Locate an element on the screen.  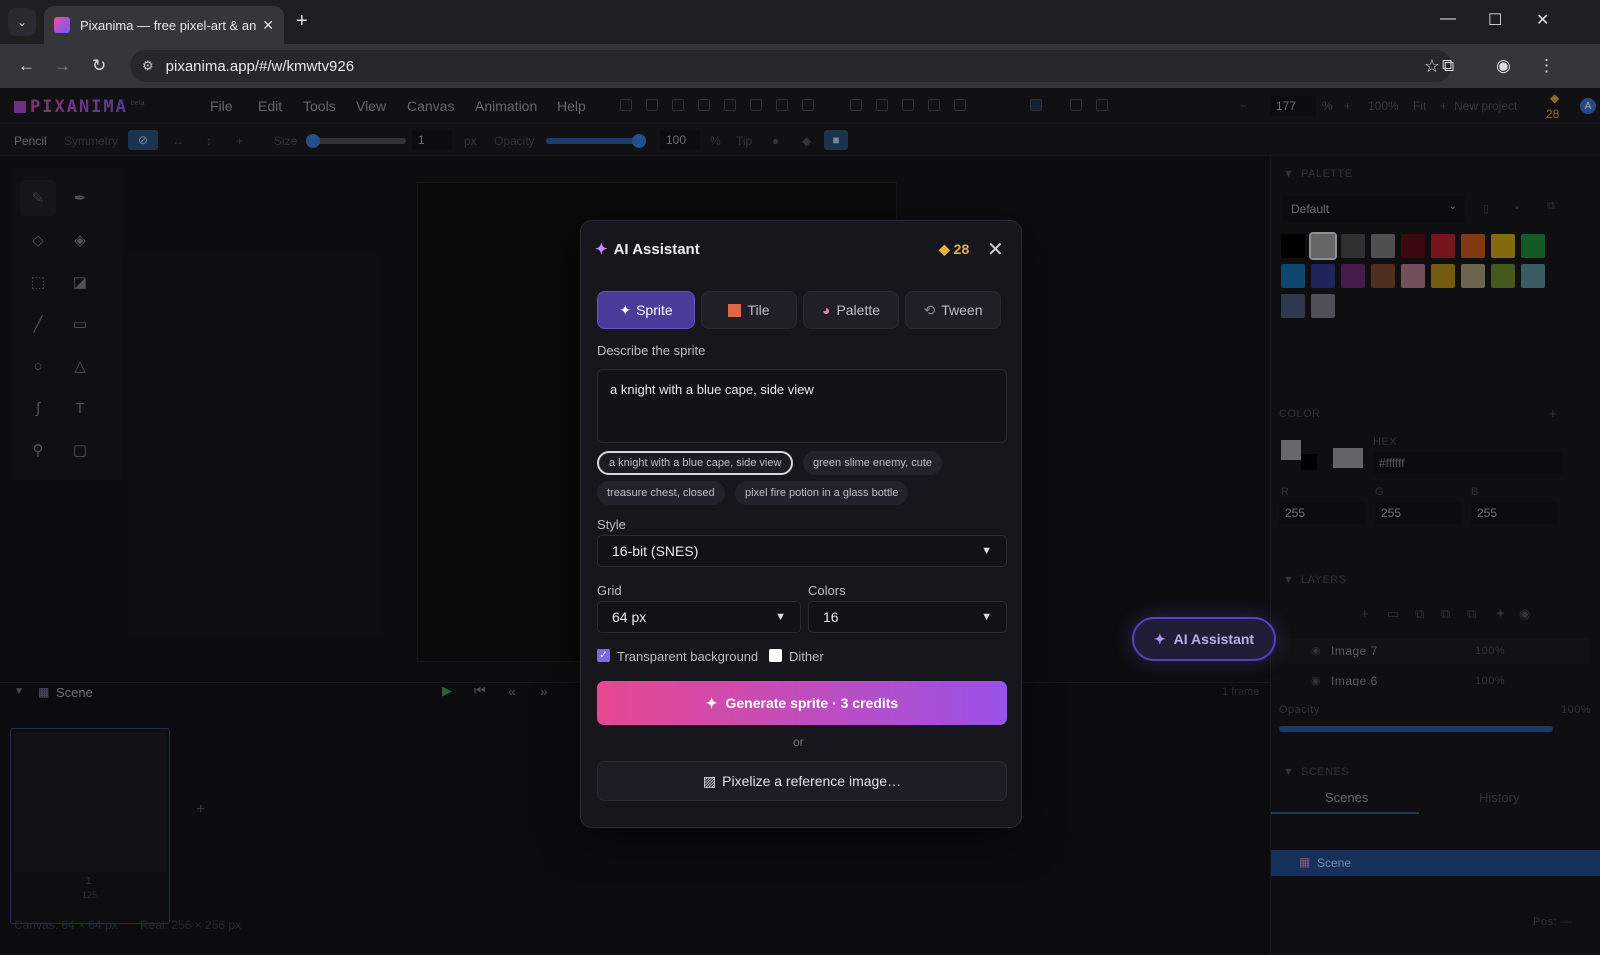
credits-diamond-icon: ◆ is located at coordinates (944, 249).